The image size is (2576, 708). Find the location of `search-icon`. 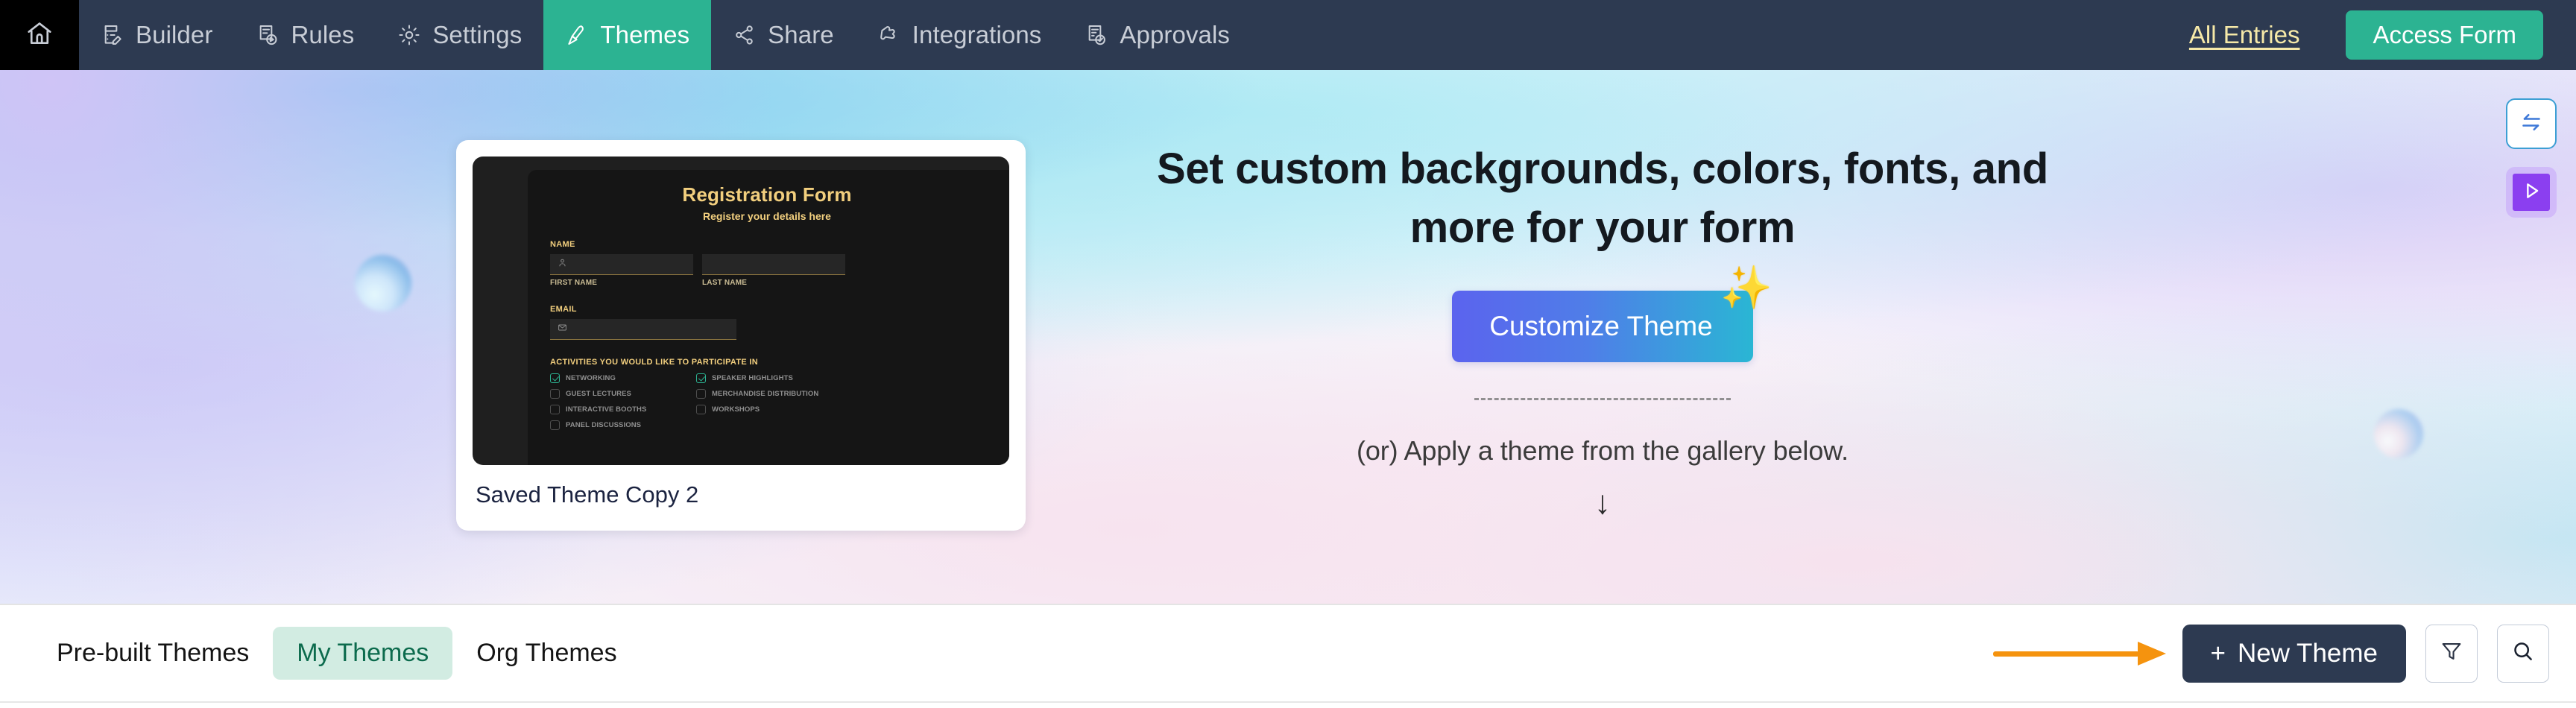

search-icon is located at coordinates (2523, 653).